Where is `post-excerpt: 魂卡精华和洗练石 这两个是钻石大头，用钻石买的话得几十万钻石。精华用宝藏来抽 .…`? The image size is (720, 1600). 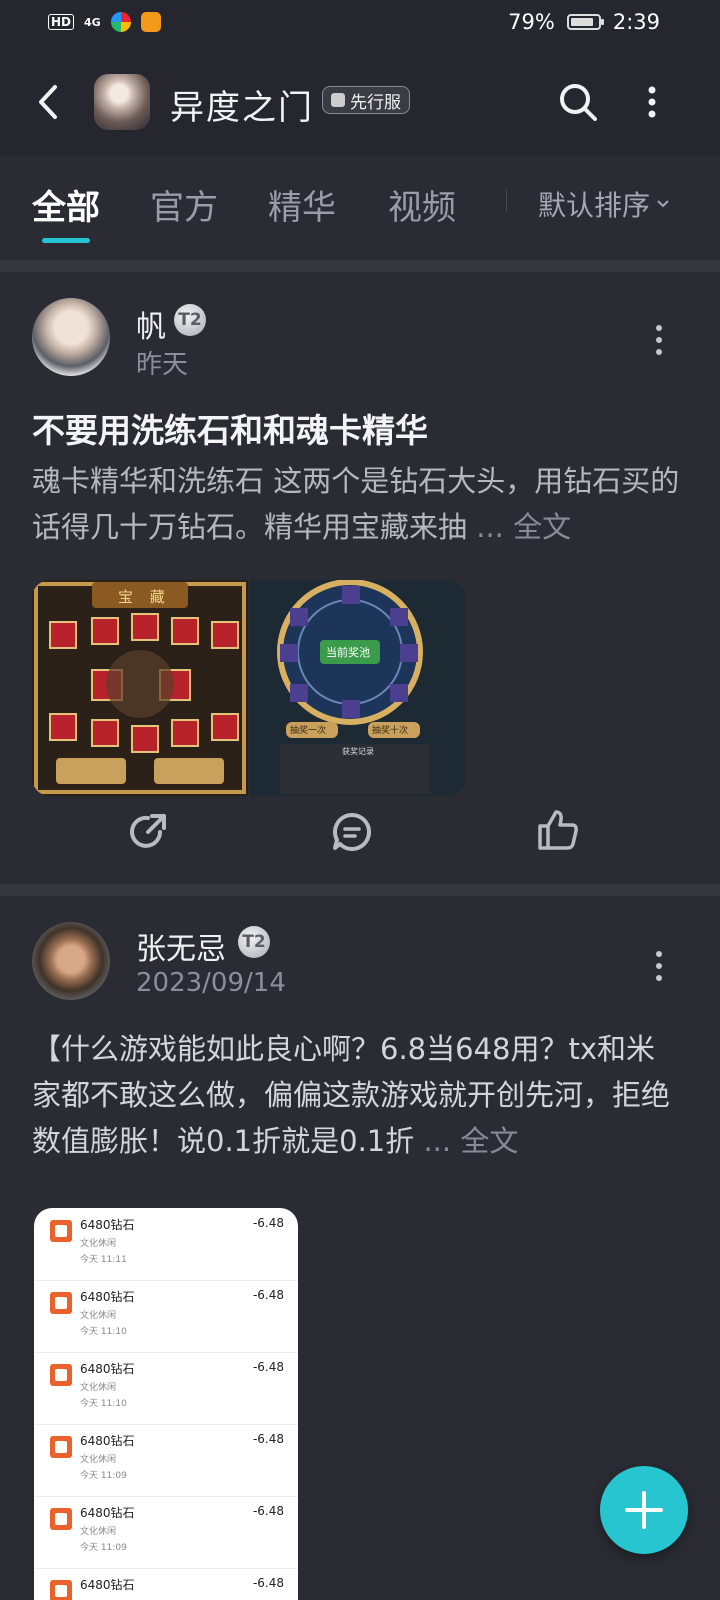 post-excerpt: 魂卡精华和洗练石 这两个是钻石大头，用钻石买的话得几十万钻石。精华用宝藏来抽 .… is located at coordinates (357, 504).